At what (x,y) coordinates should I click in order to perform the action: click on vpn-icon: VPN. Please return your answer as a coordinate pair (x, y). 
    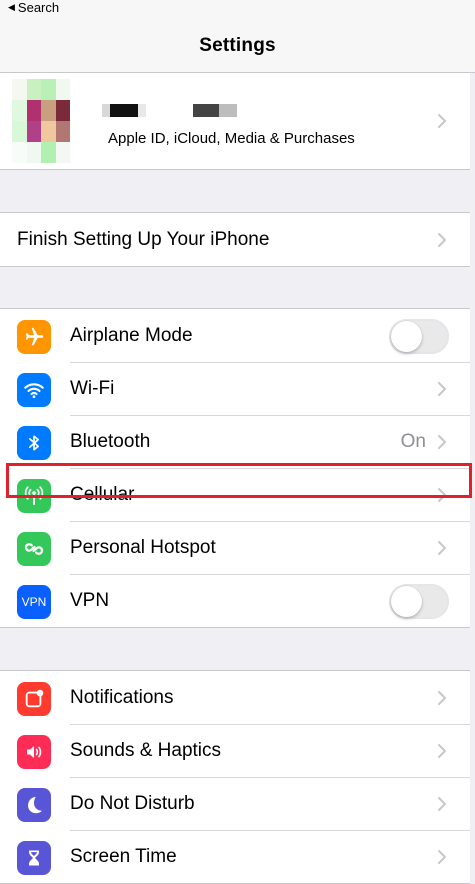
    Looking at the image, I should click on (34, 602).